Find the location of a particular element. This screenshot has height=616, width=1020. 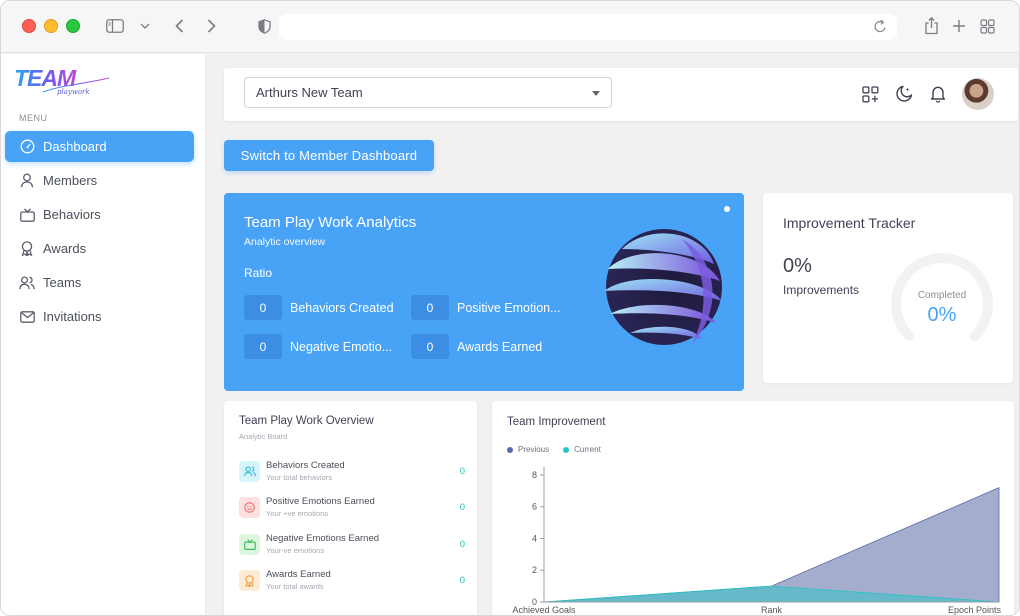

new-tab-plus-icon is located at coordinates (959, 26).